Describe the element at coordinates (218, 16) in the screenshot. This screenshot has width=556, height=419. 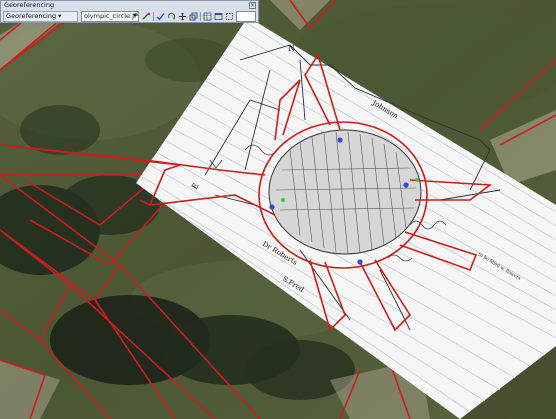
I see `viewer-icon` at that location.